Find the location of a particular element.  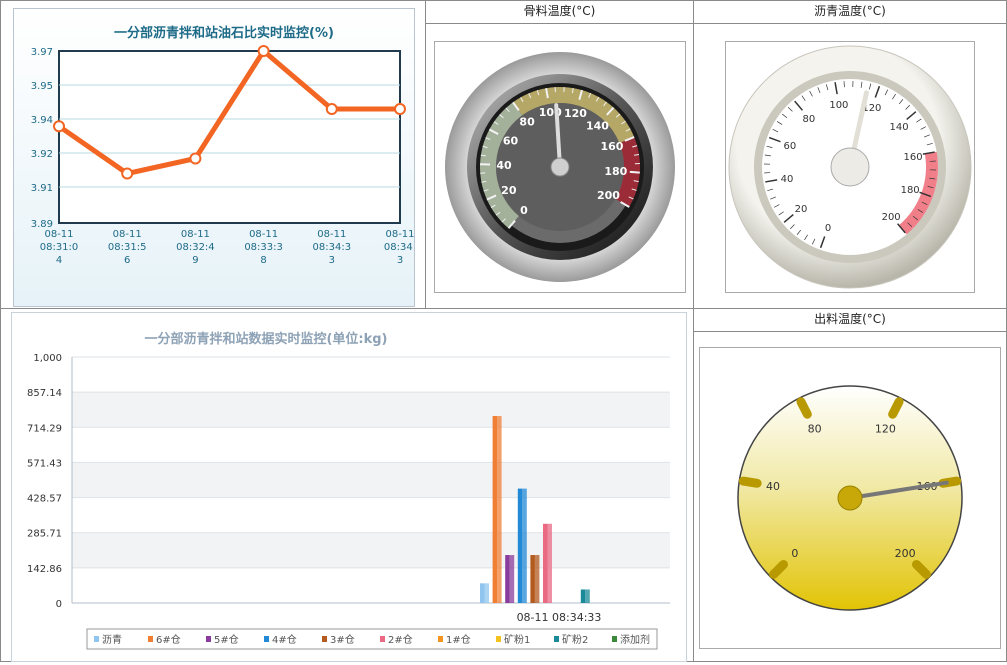

aggregate-label: 140 is located at coordinates (597, 125).